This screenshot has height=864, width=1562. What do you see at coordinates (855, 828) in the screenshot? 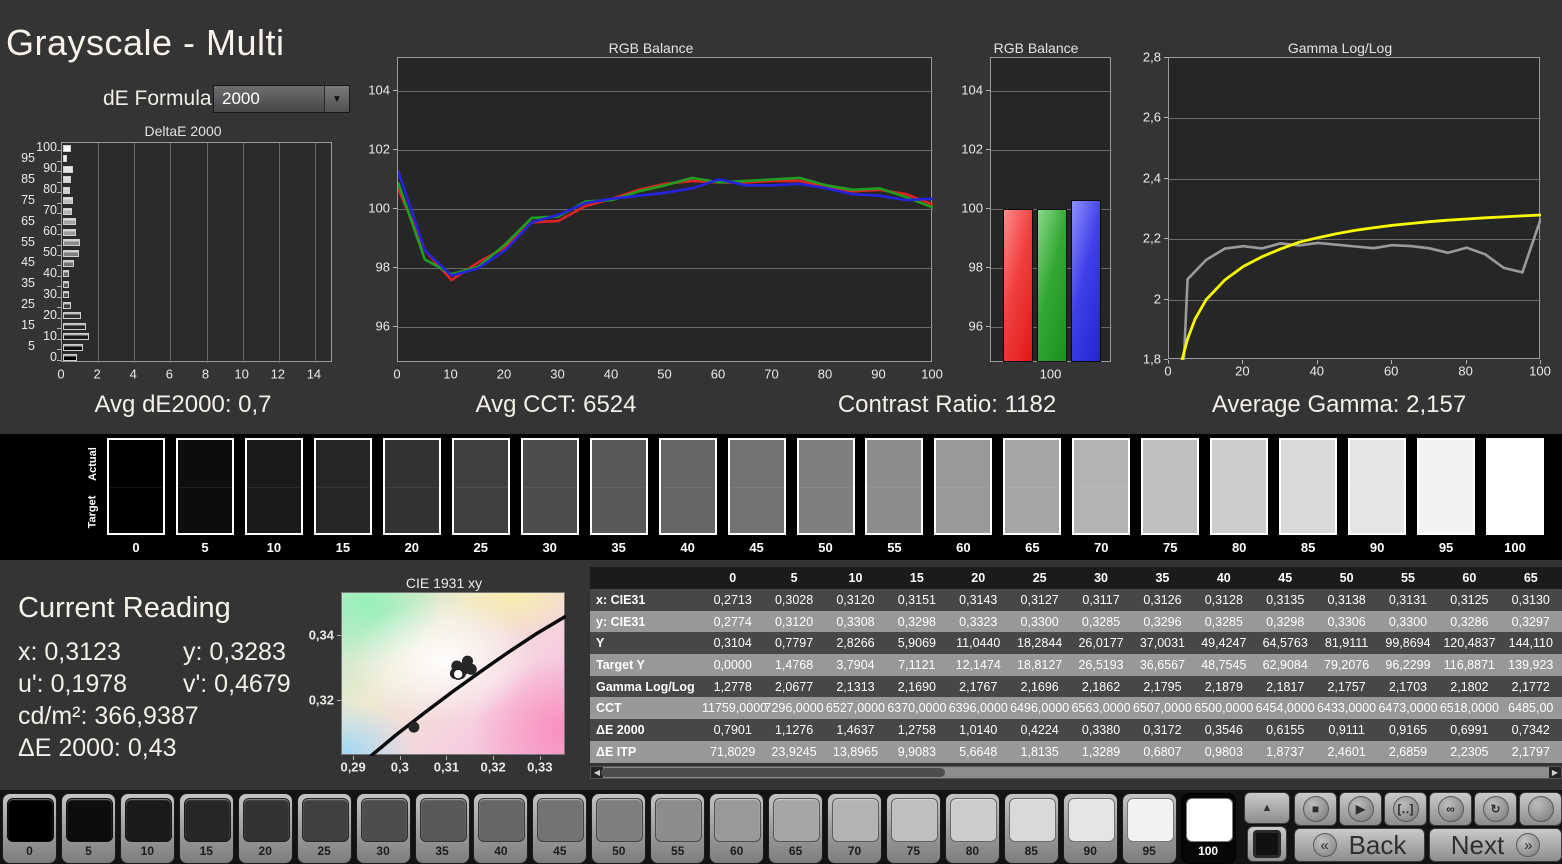
I see `pattern-button-70: 70` at bounding box center [855, 828].